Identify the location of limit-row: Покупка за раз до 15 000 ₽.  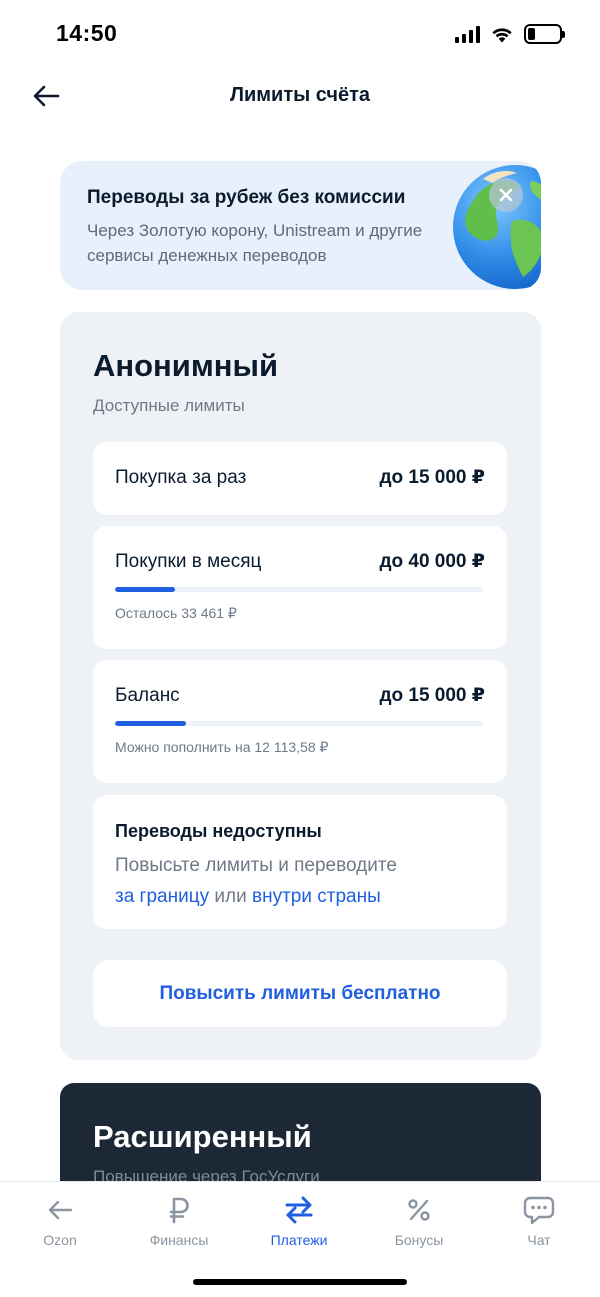
(300, 477).